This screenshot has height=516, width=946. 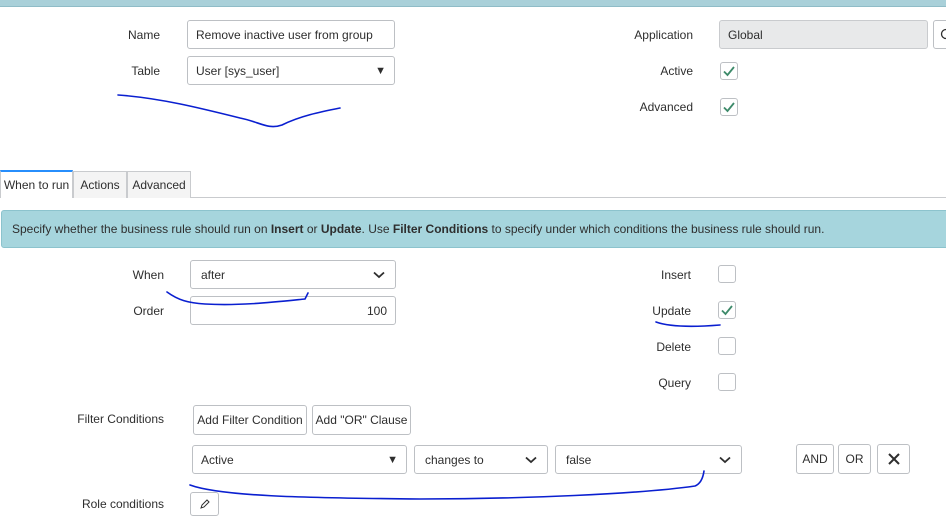 I want to click on info-filter-conditions: Filter Conditions, so click(x=440, y=229).